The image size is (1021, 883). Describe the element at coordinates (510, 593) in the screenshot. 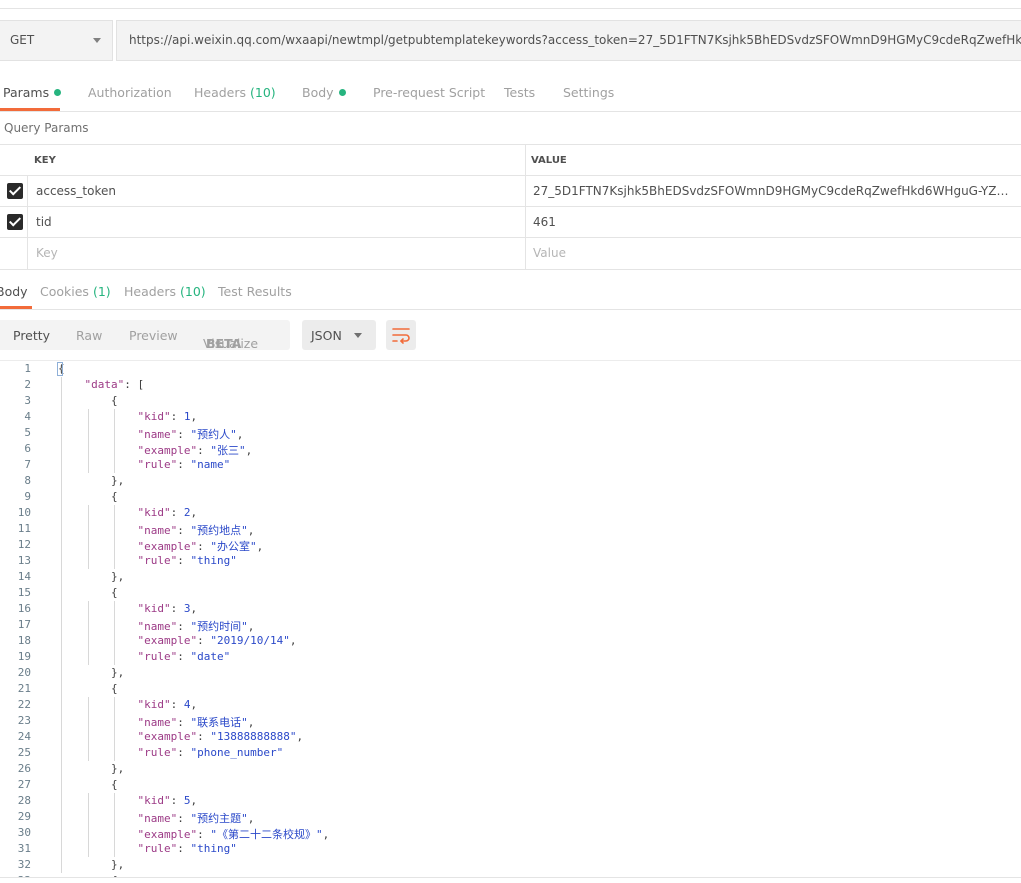

I see `code-line: 15 {` at that location.